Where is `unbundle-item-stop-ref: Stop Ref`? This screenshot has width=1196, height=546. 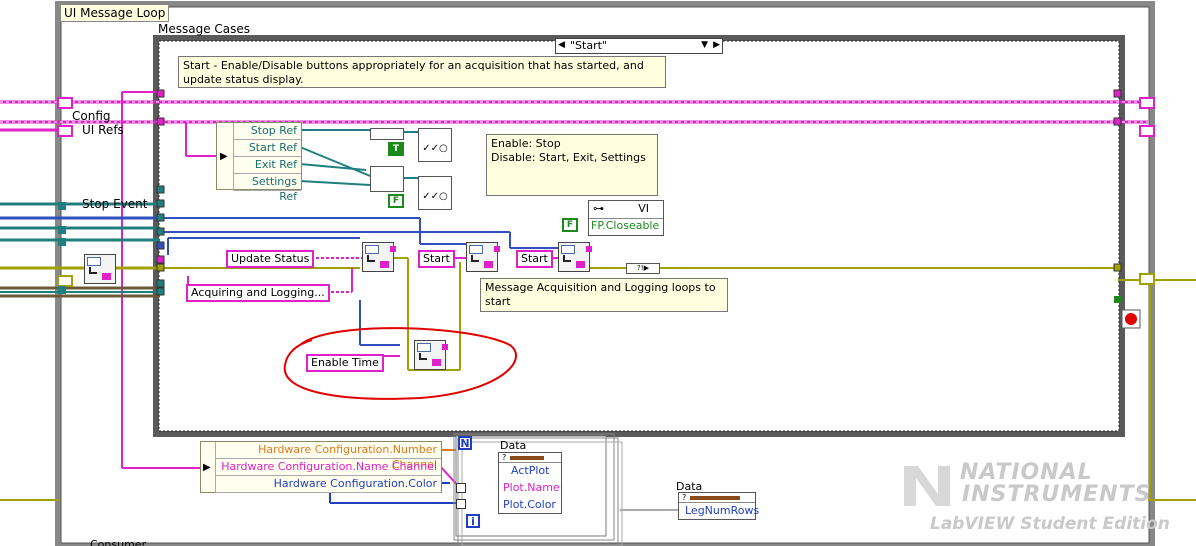 unbundle-item-stop-ref: Stop Ref is located at coordinates (267, 131).